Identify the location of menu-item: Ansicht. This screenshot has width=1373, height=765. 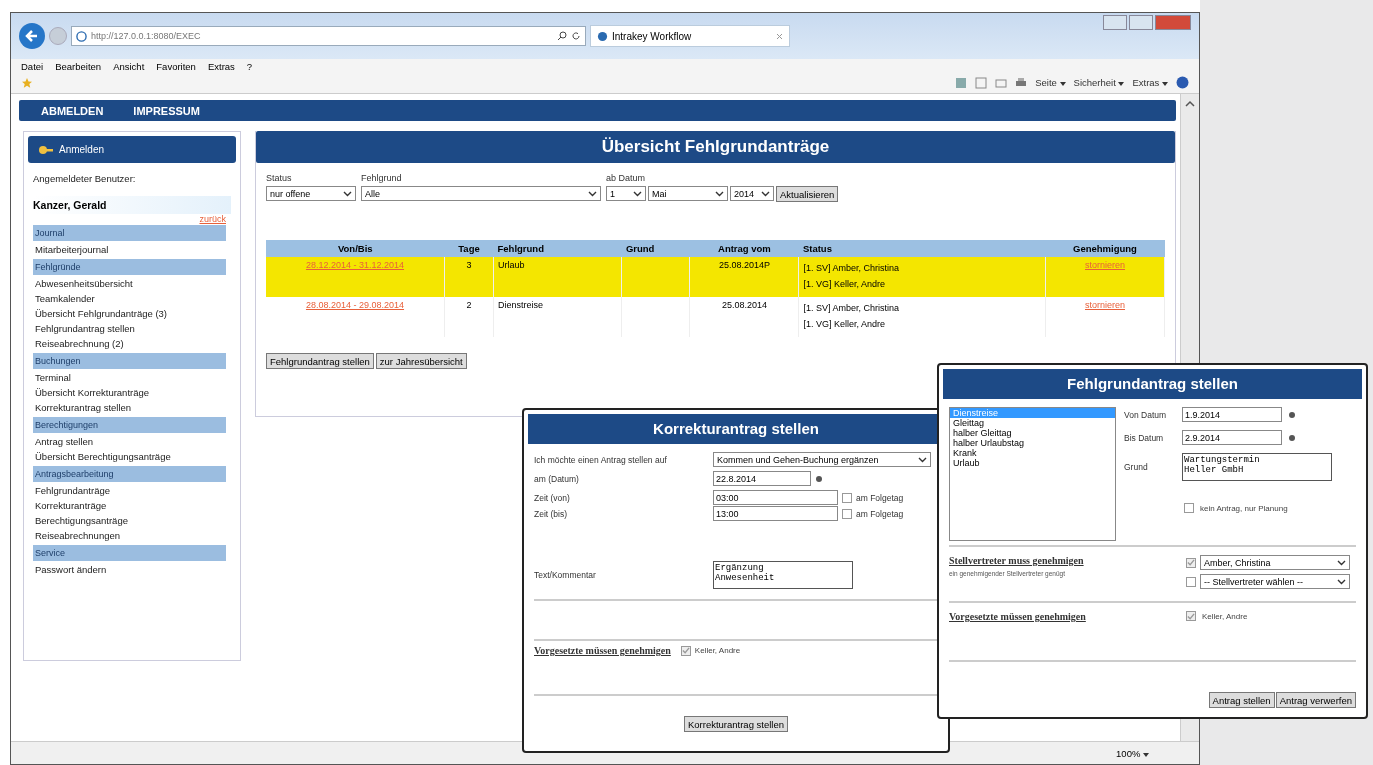
(129, 66).